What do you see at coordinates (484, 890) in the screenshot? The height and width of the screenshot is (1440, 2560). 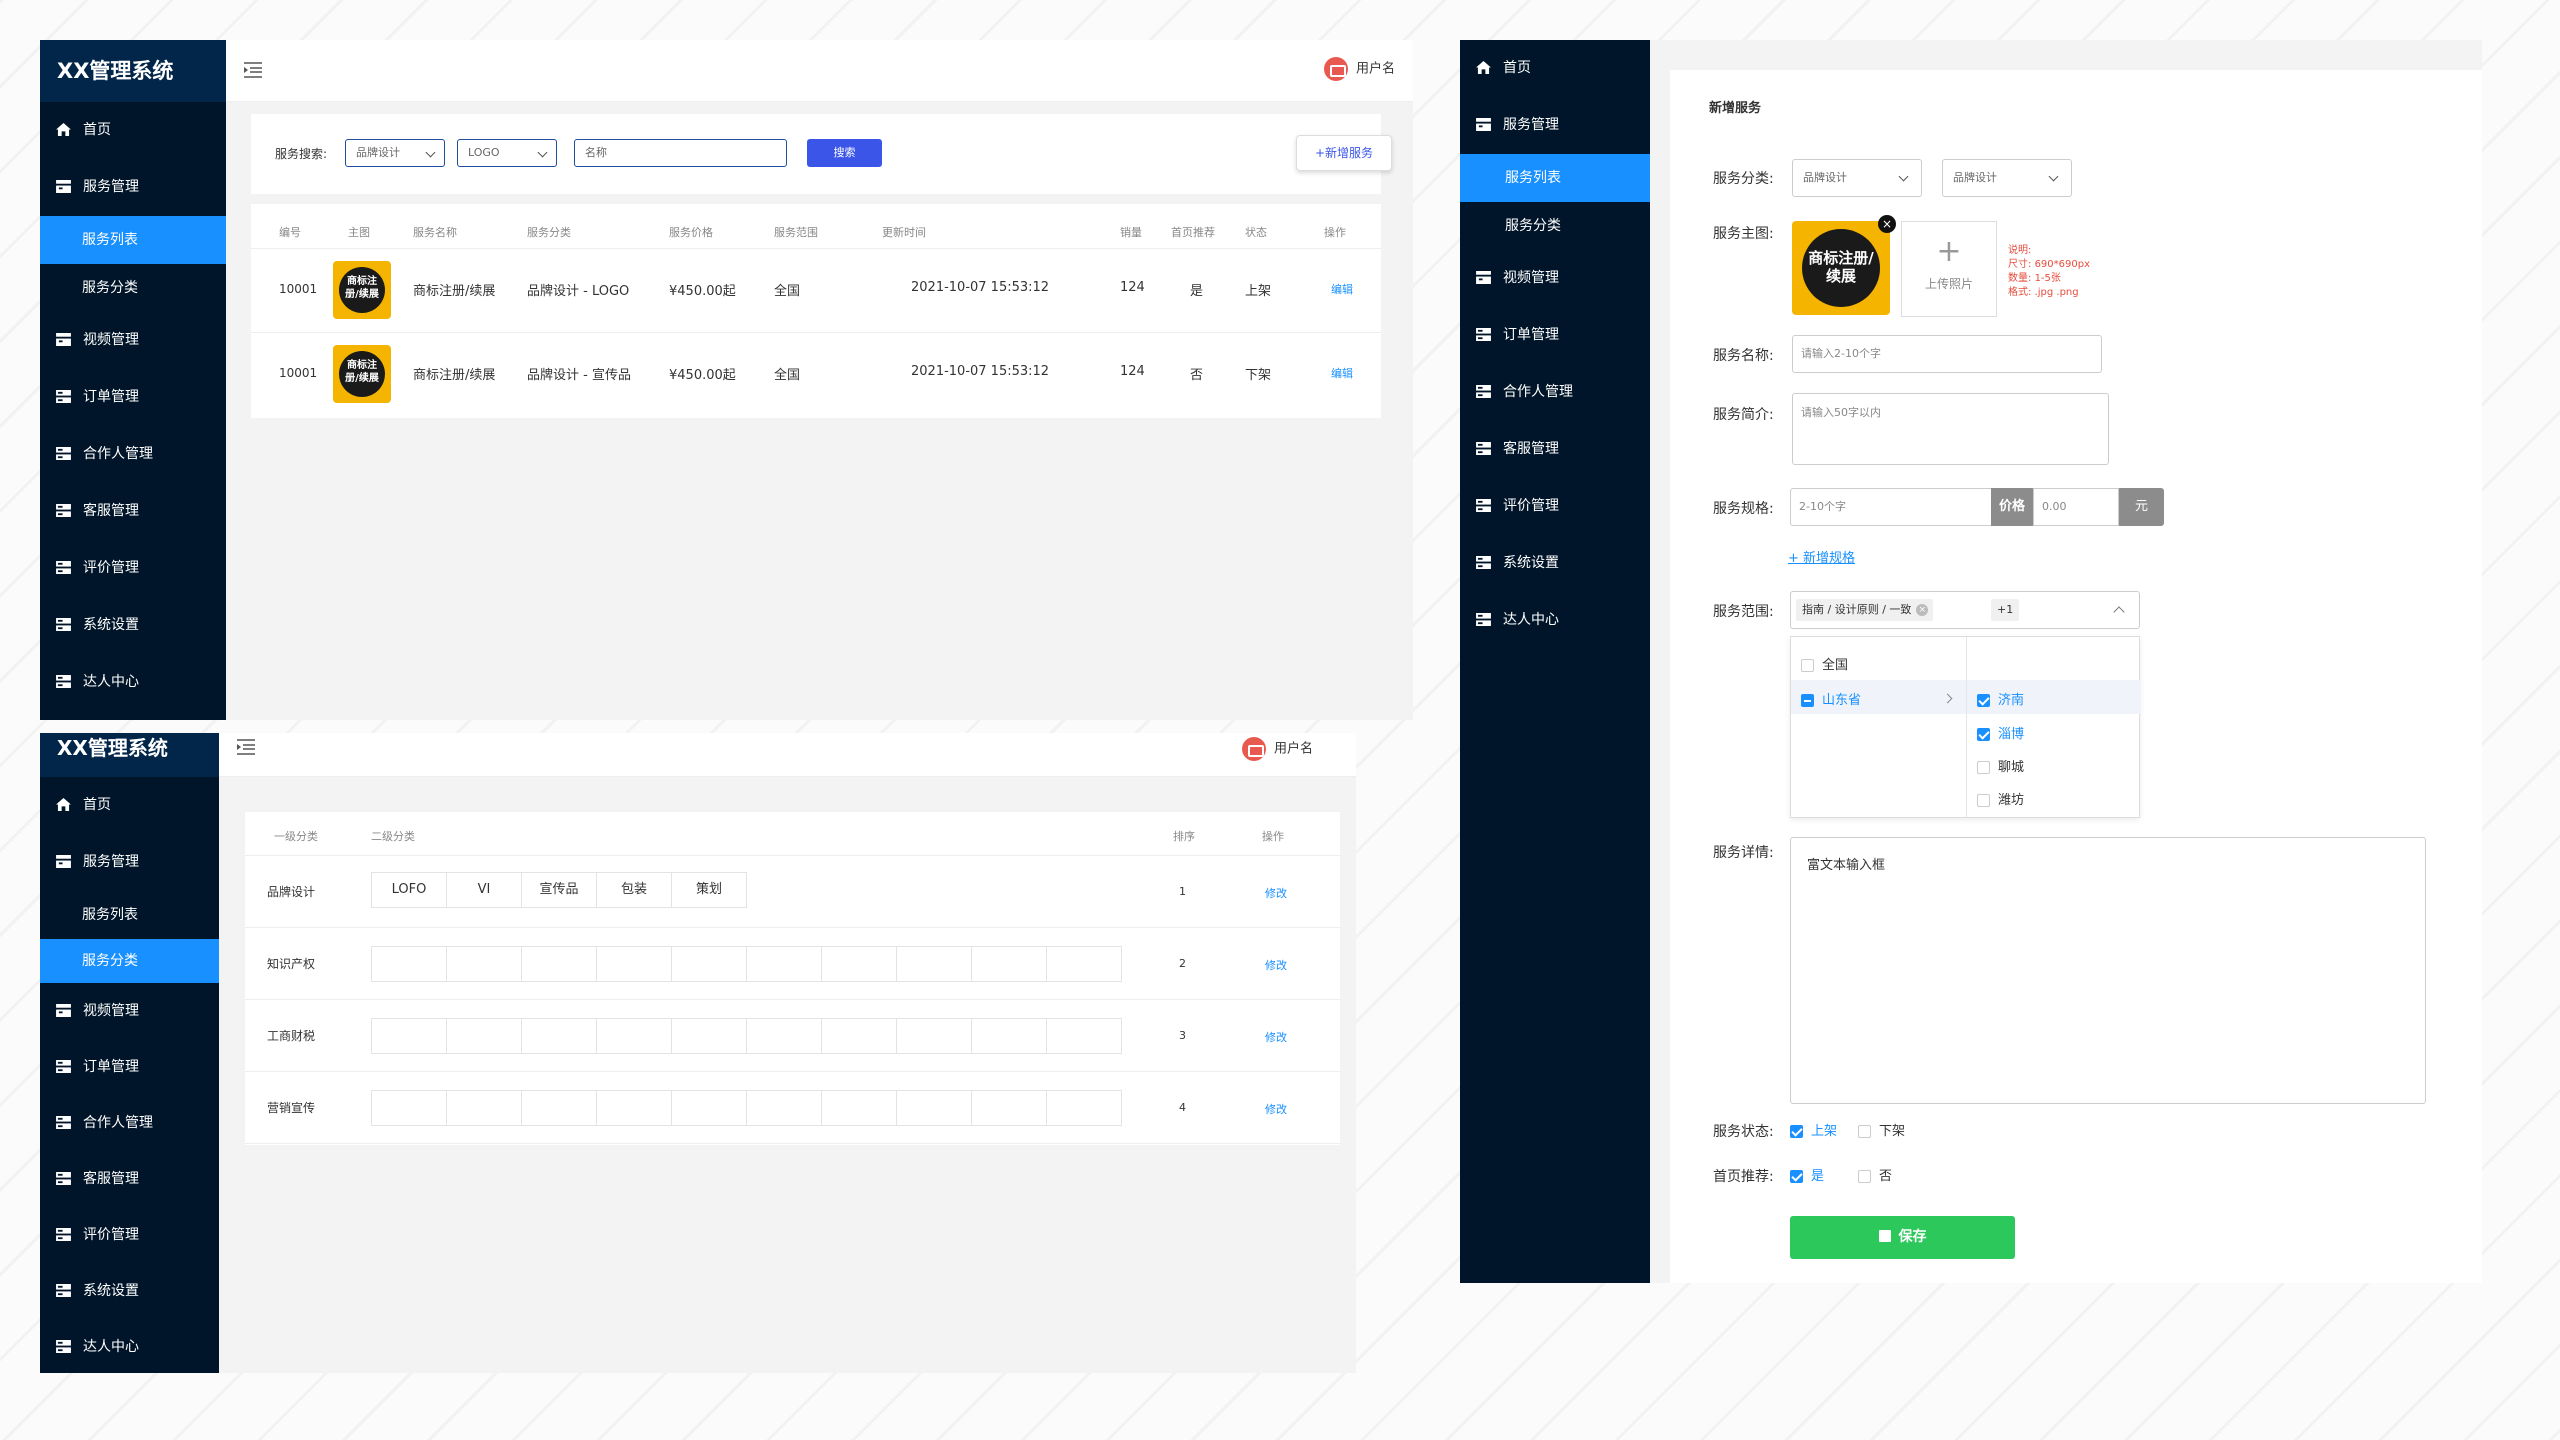 I see `subcategory-tag: VI` at bounding box center [484, 890].